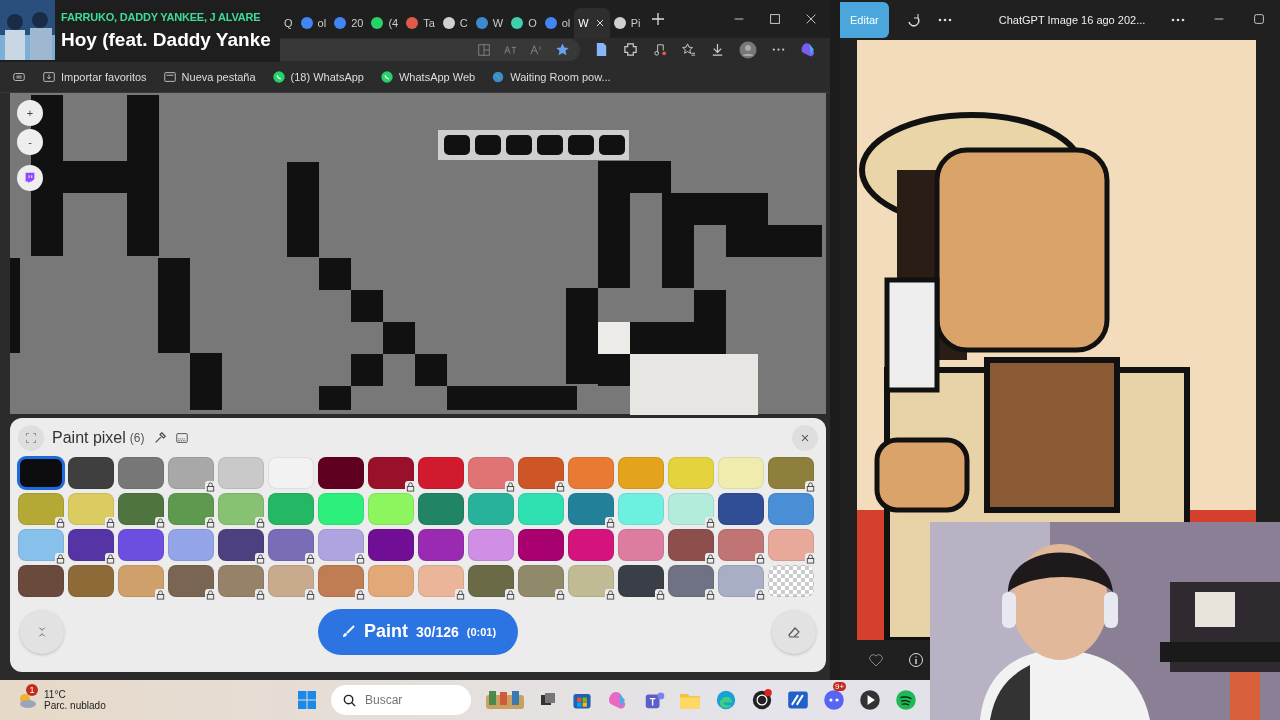  Describe the element at coordinates (688, 50) in the screenshot. I see `favorites-icon` at that location.